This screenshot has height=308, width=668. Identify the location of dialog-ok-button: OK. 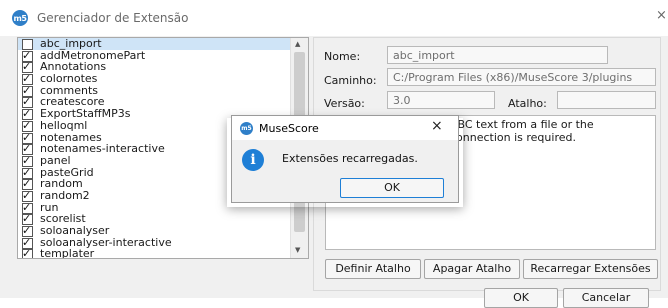
(392, 188).